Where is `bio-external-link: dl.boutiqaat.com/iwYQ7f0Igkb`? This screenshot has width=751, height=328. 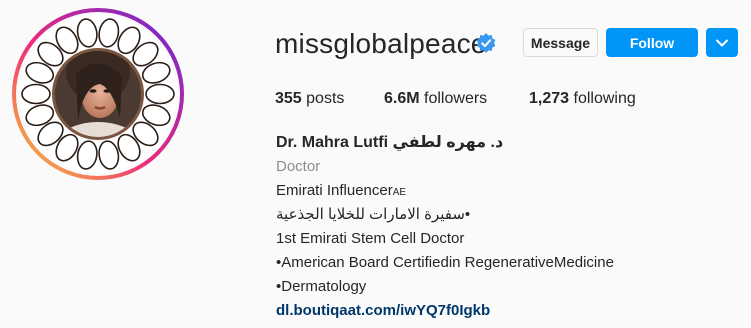 bio-external-link: dl.boutiqaat.com/iwYQ7f0Igkb is located at coordinates (383, 311).